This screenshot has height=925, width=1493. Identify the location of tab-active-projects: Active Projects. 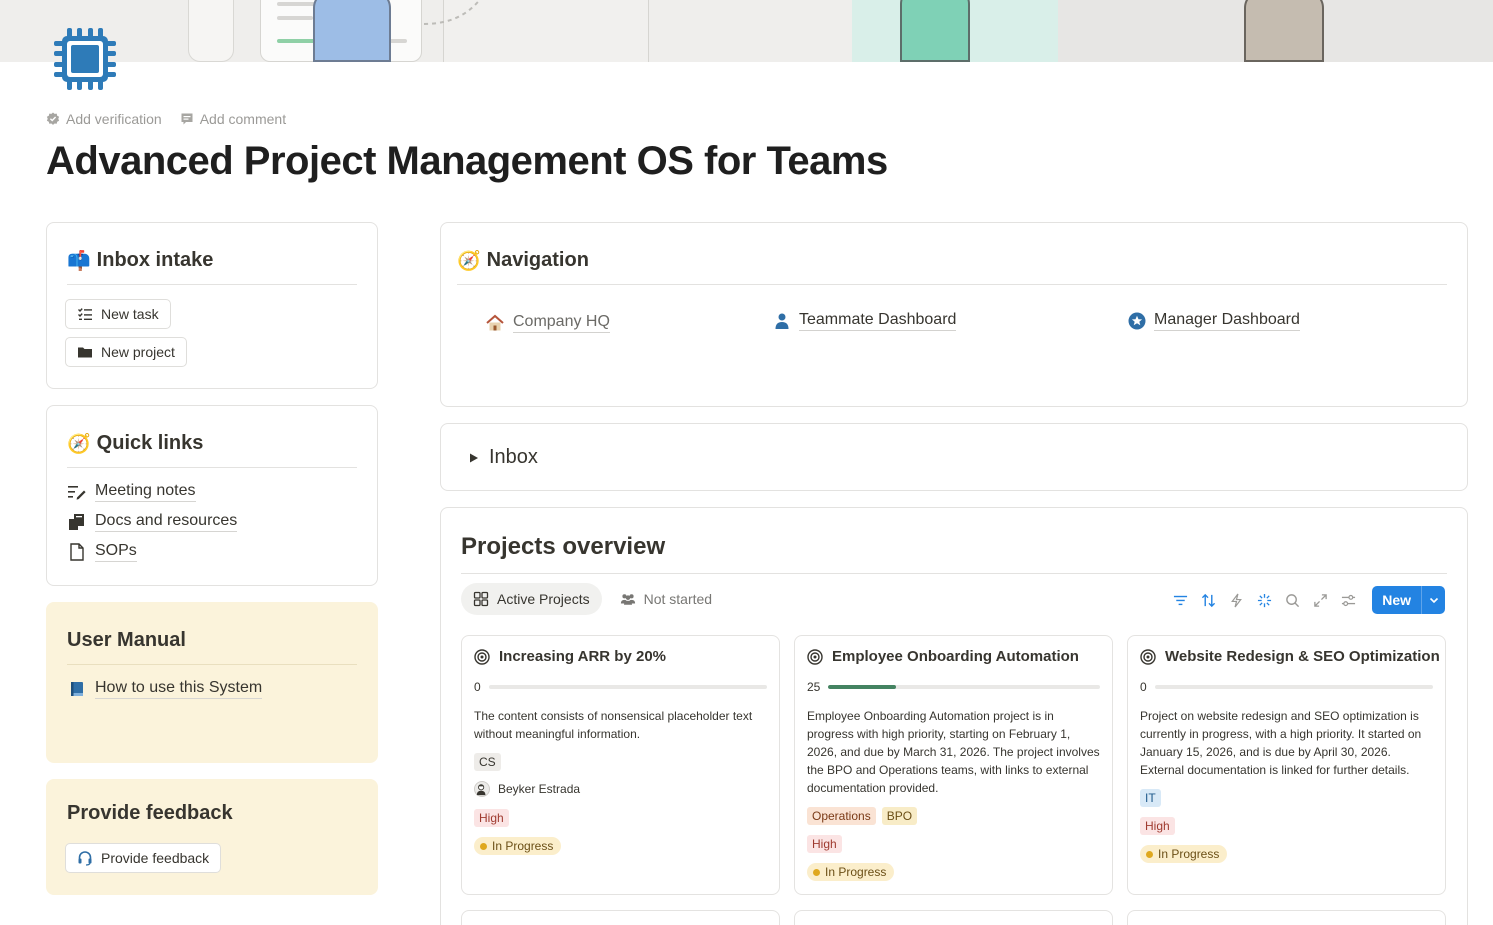
(531, 599).